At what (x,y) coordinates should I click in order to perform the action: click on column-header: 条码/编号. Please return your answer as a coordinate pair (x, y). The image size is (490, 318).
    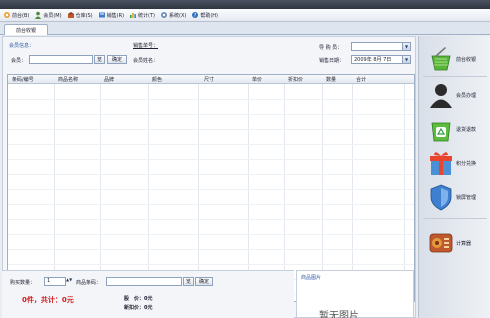
    Looking at the image, I should click on (23, 79).